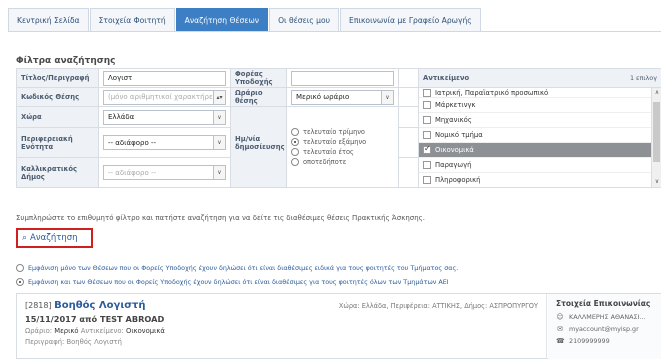 Image resolution: width=661 pixels, height=359 pixels. Describe the element at coordinates (132, 19) in the screenshot. I see `tab-student-details: Στοιχεία Φοιτητή` at that location.